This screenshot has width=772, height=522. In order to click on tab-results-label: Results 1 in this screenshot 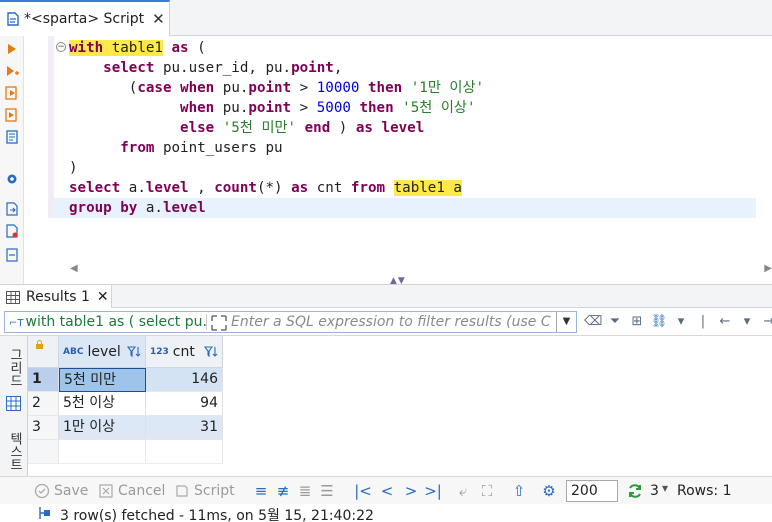, I will do `click(58, 297)`.